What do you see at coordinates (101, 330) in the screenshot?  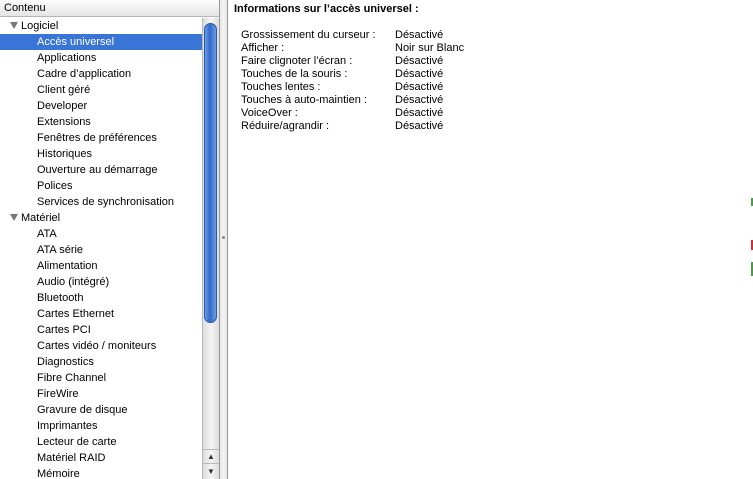 I see `tree-item: Cartes PCI` at bounding box center [101, 330].